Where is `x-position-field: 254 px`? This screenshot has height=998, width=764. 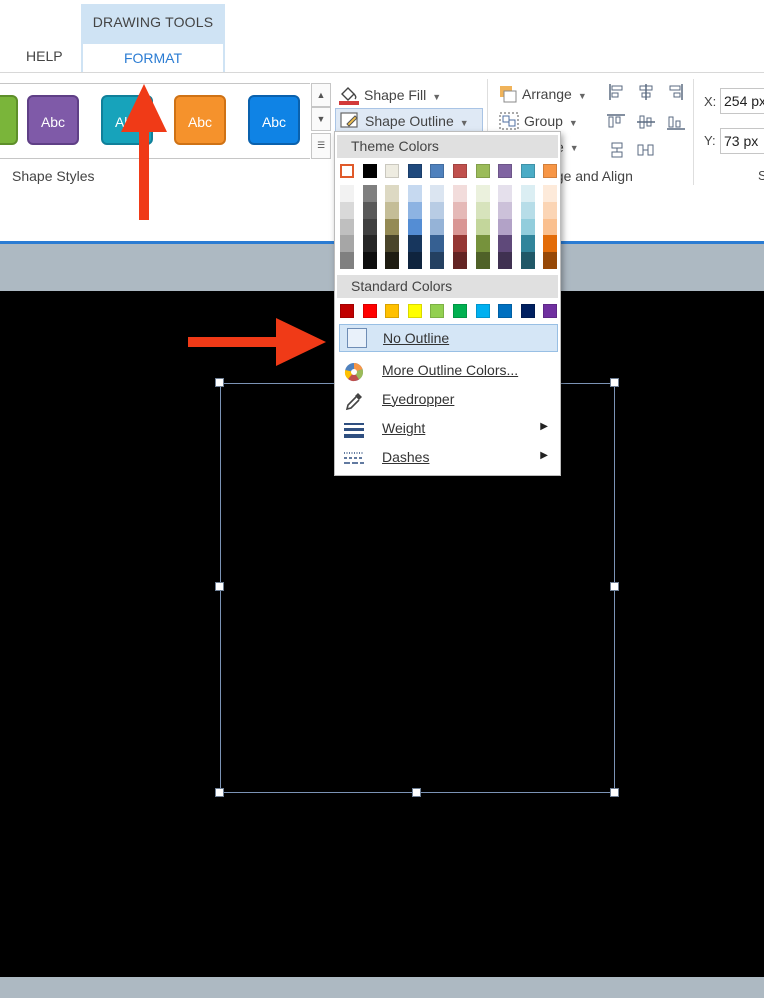 x-position-field: 254 px is located at coordinates (742, 101).